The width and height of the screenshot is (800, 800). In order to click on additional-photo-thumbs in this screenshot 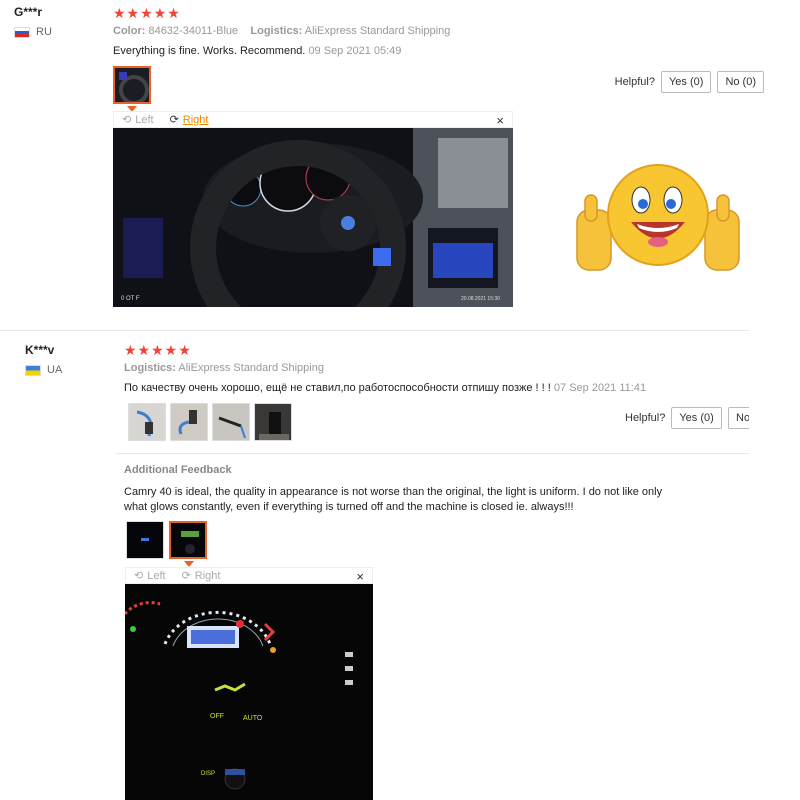, I will do `click(166, 540)`.